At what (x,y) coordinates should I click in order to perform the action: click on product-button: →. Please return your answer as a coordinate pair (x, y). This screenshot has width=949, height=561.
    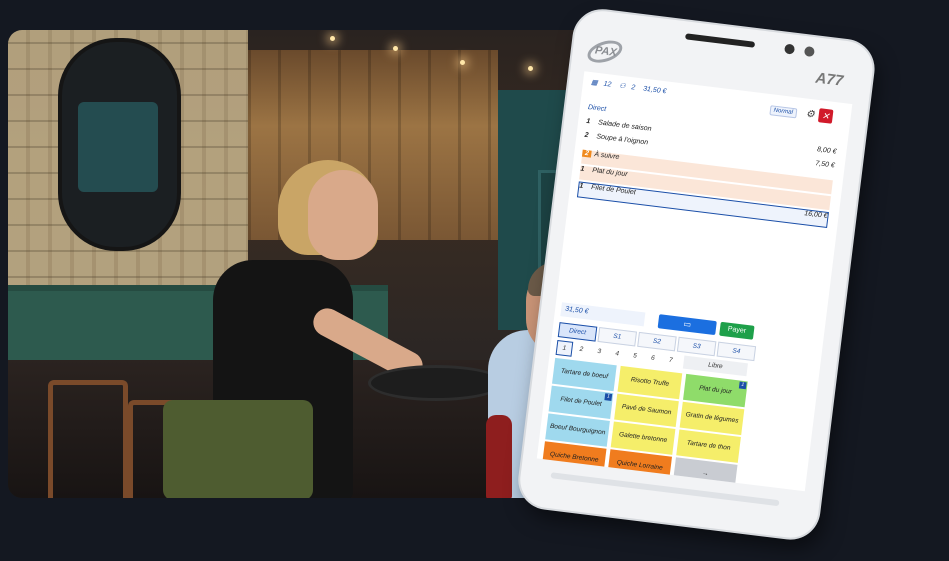
    Looking at the image, I should click on (705, 474).